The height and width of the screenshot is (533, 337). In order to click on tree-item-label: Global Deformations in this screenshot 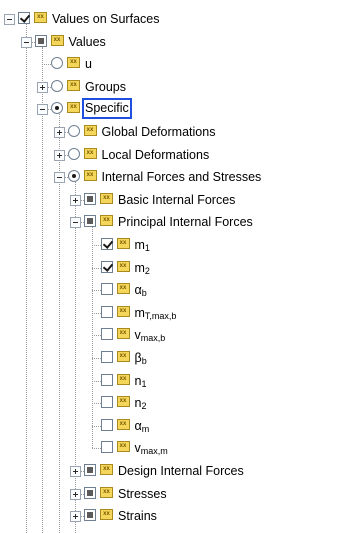, I will do `click(159, 132)`.